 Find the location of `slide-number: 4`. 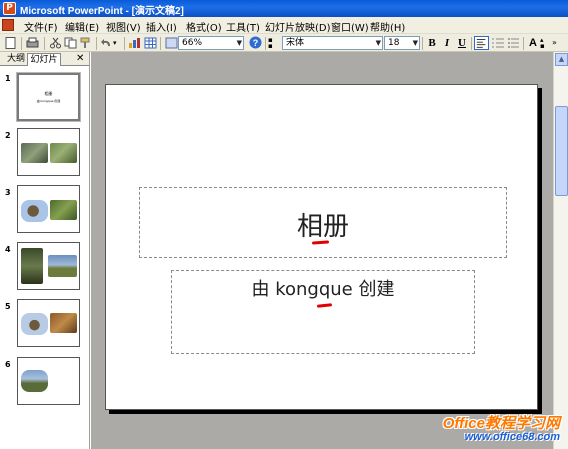

slide-number: 4 is located at coordinates (8, 249).